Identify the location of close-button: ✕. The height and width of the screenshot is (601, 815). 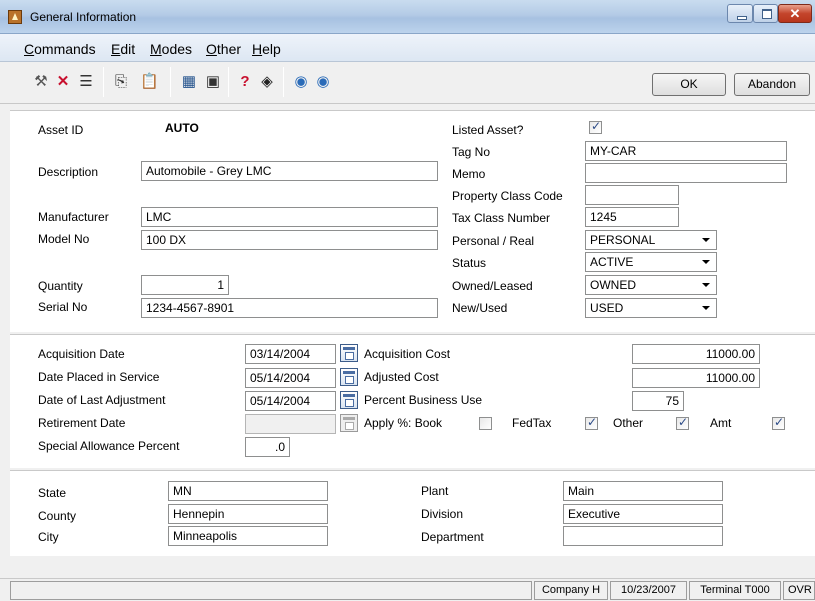
(795, 13).